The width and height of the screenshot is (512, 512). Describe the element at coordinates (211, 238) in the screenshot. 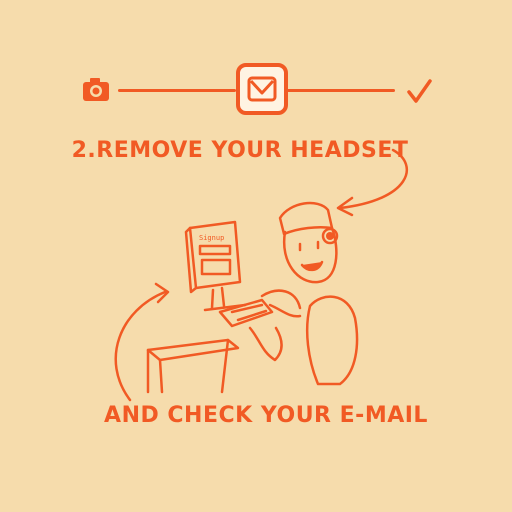

I see `signup-screen-text: Signup` at that location.